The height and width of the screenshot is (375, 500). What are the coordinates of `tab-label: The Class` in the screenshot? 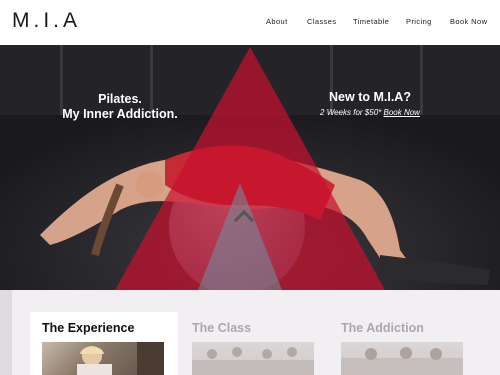 It's located at (222, 328).